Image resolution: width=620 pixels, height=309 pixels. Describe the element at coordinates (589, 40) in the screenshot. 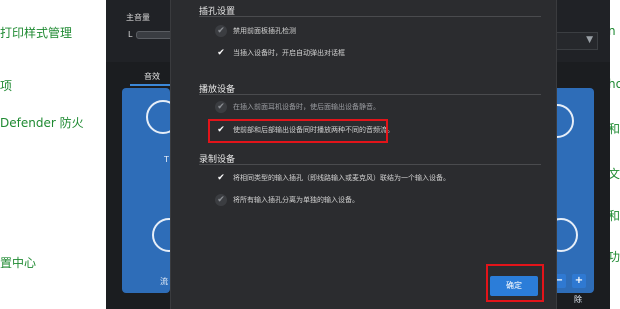

I see `chevron-down-icon: ▼` at that location.